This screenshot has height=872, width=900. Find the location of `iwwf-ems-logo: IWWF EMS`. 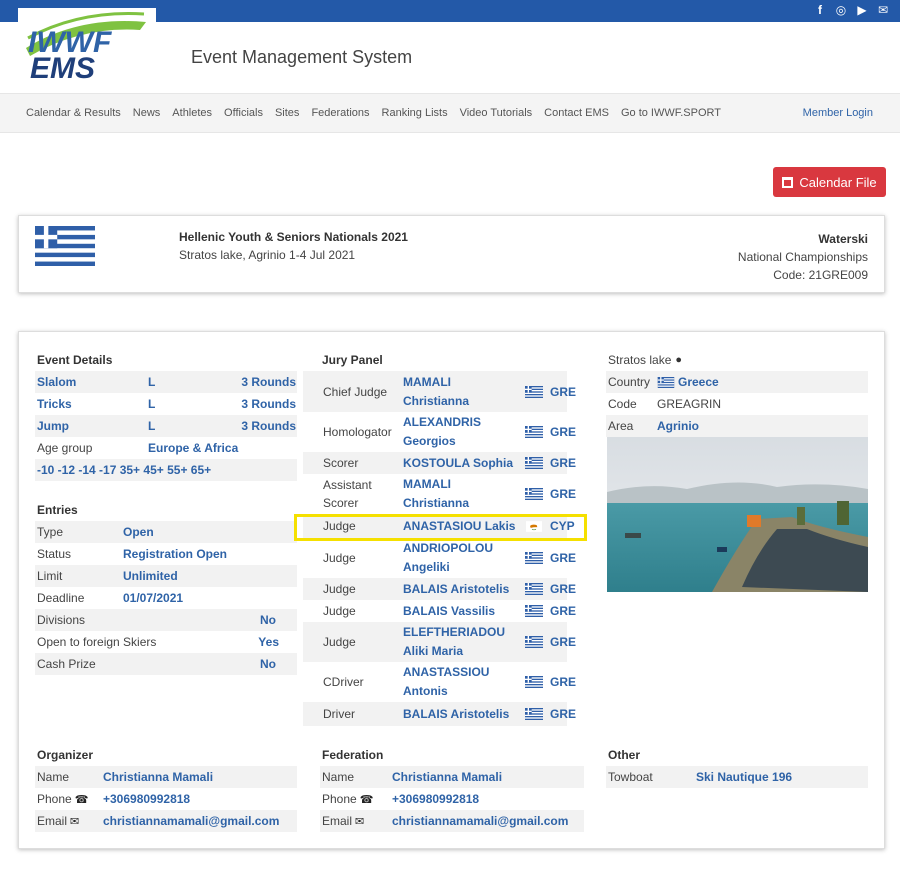

iwwf-ems-logo: IWWF EMS is located at coordinates (87, 49).